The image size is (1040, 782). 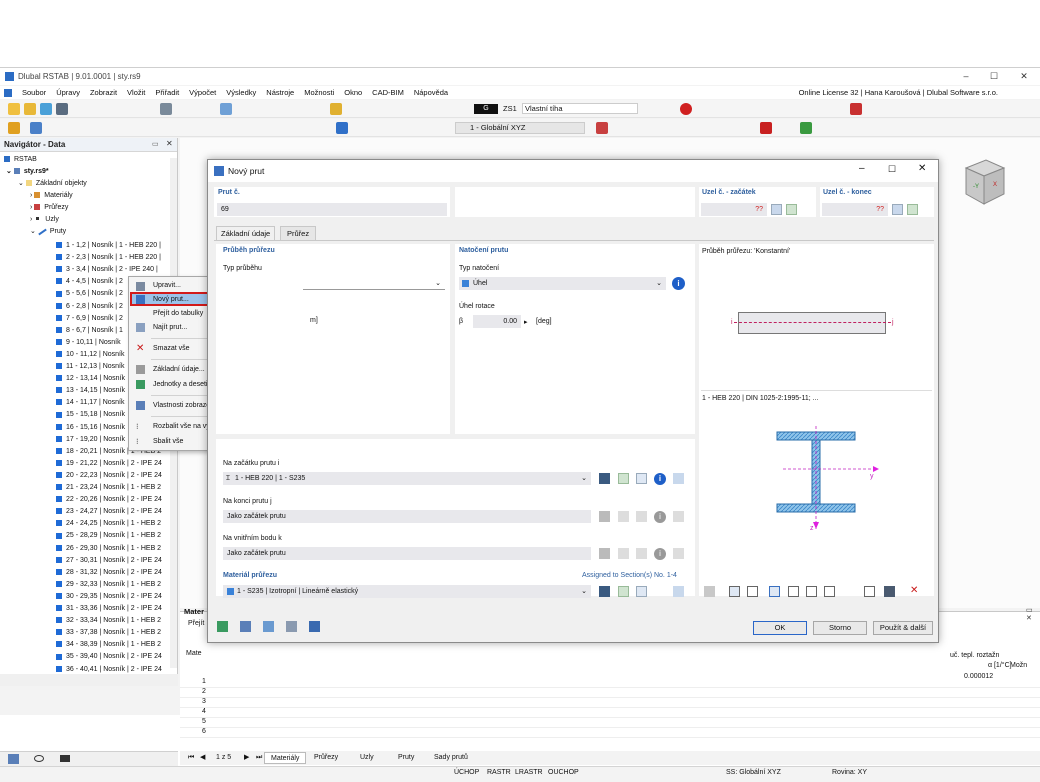 What do you see at coordinates (109, 476) in the screenshot?
I see `member-list-item: 20 - 22,23 | Nosník | 2 - IPE 24` at bounding box center [109, 476].